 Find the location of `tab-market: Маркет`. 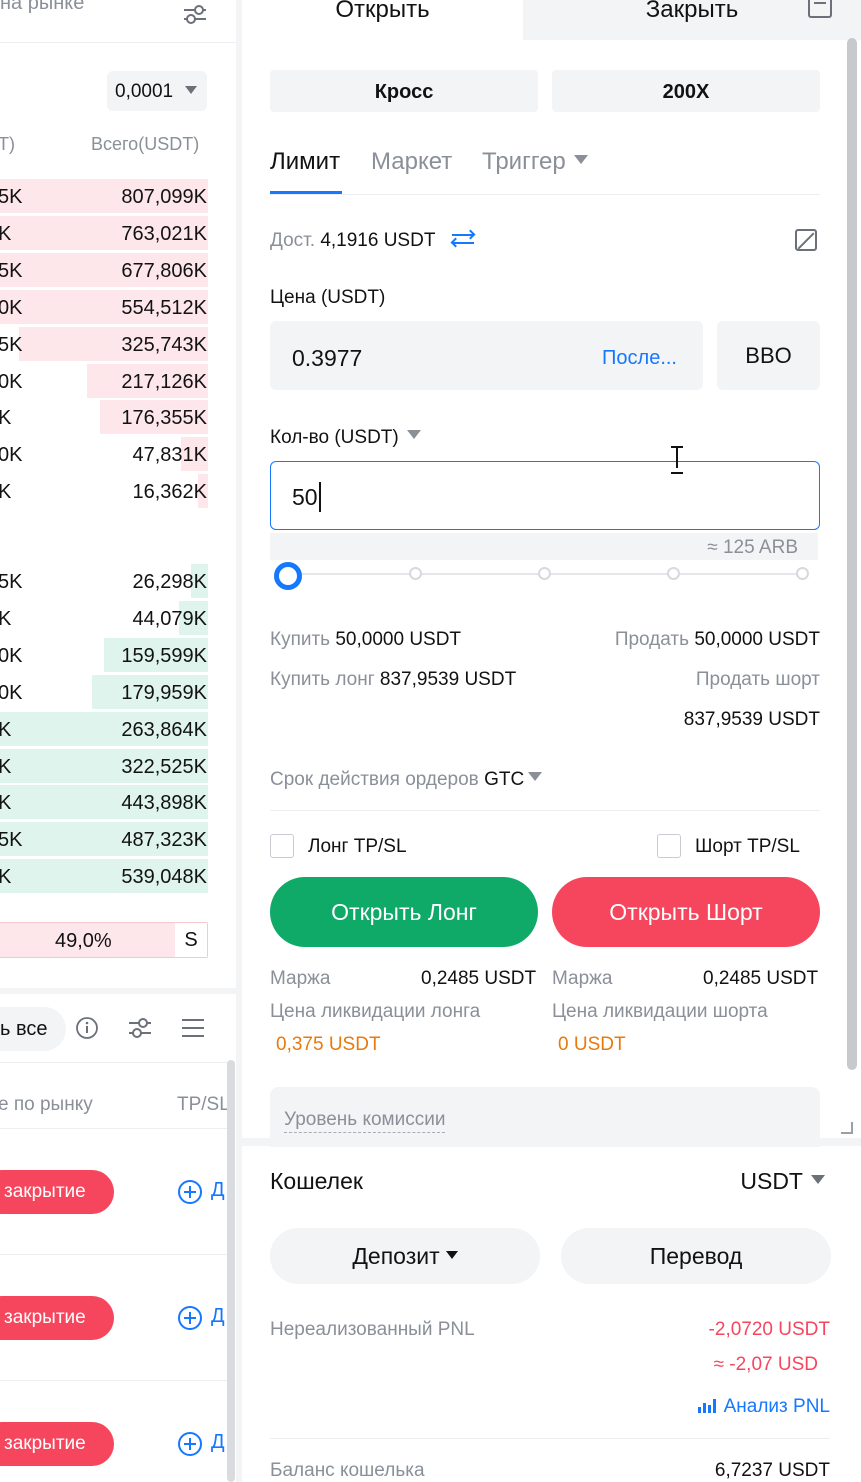

tab-market: Маркет is located at coordinates (411, 162).